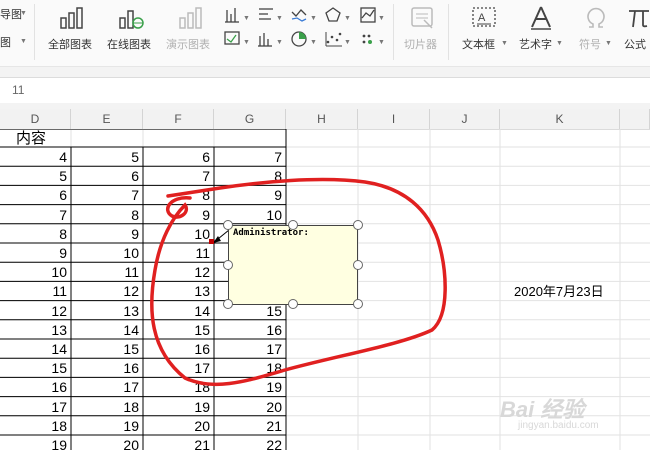 The width and height of the screenshot is (650, 450). What do you see at coordinates (35, 195) in the screenshot?
I see `cell-d4: 6` at bounding box center [35, 195].